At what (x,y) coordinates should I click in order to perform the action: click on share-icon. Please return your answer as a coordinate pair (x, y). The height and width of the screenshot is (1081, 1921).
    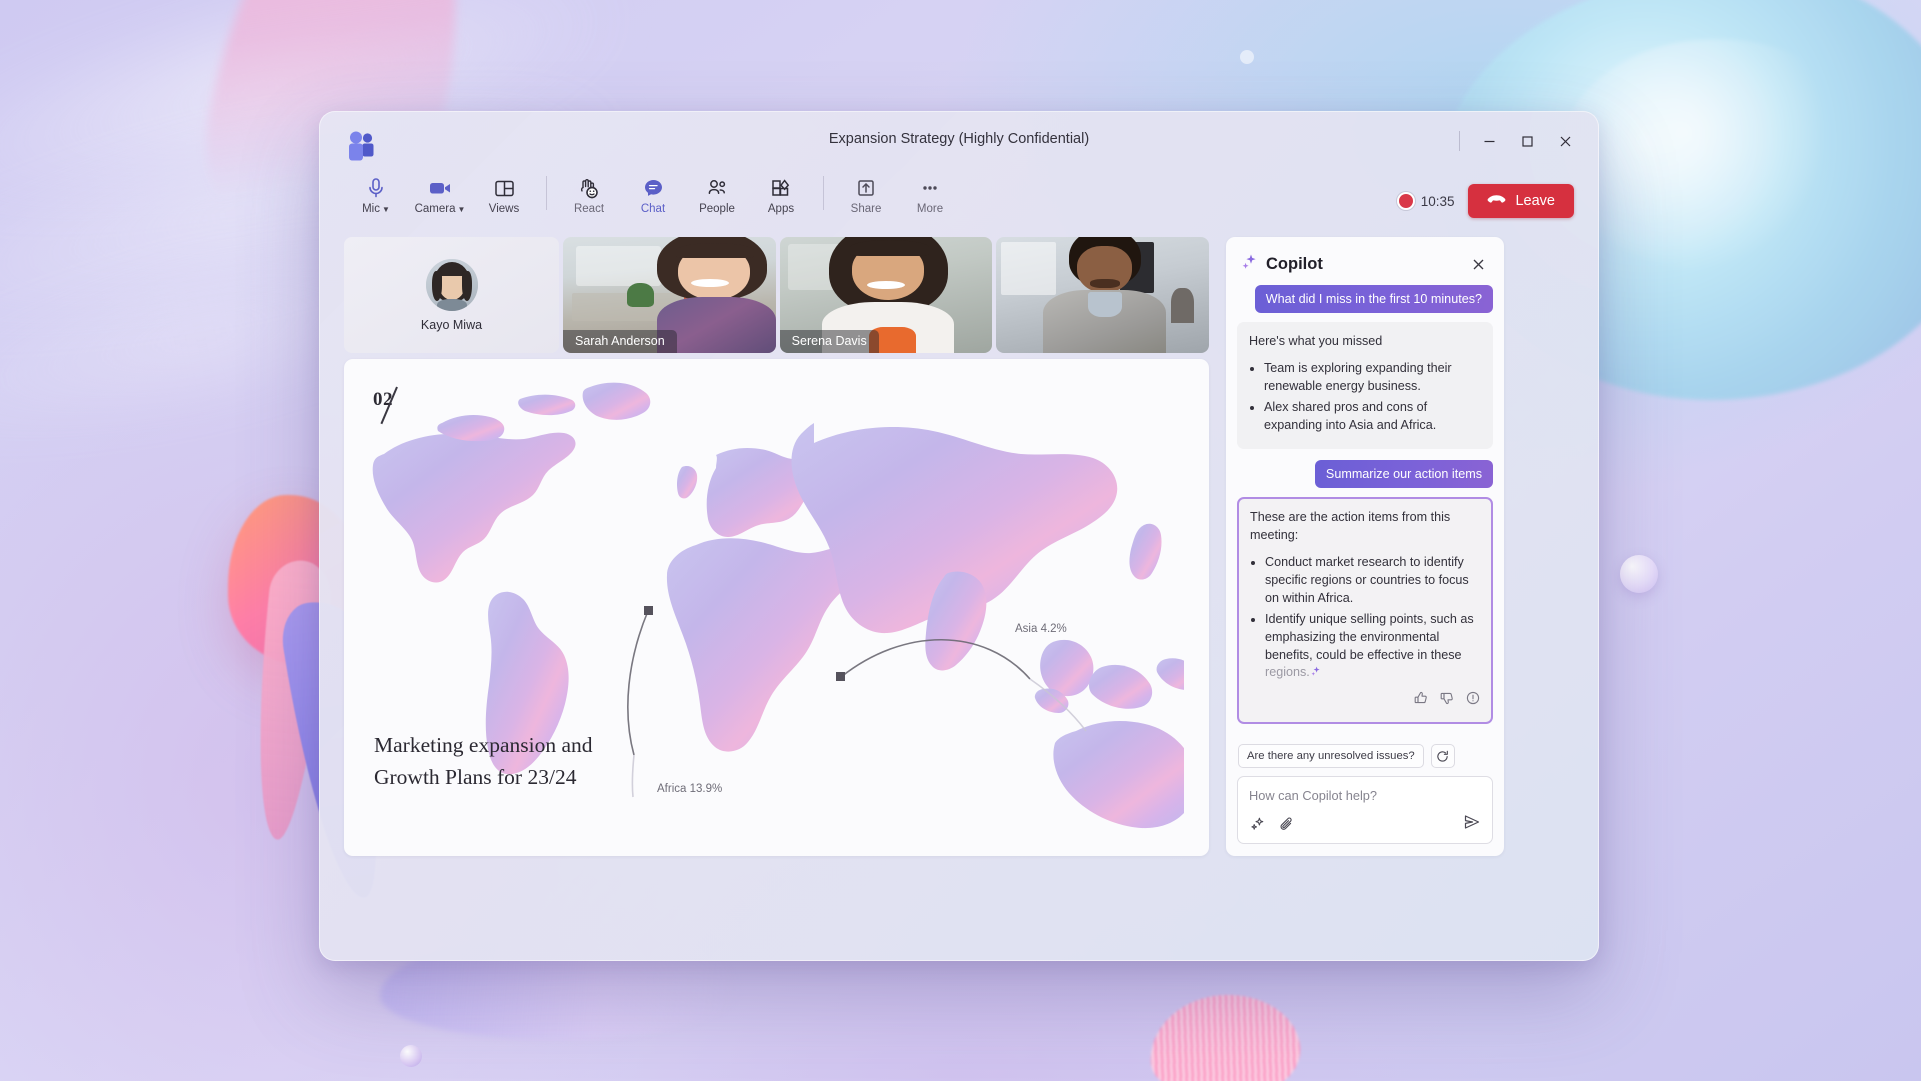
    Looking at the image, I should click on (866, 188).